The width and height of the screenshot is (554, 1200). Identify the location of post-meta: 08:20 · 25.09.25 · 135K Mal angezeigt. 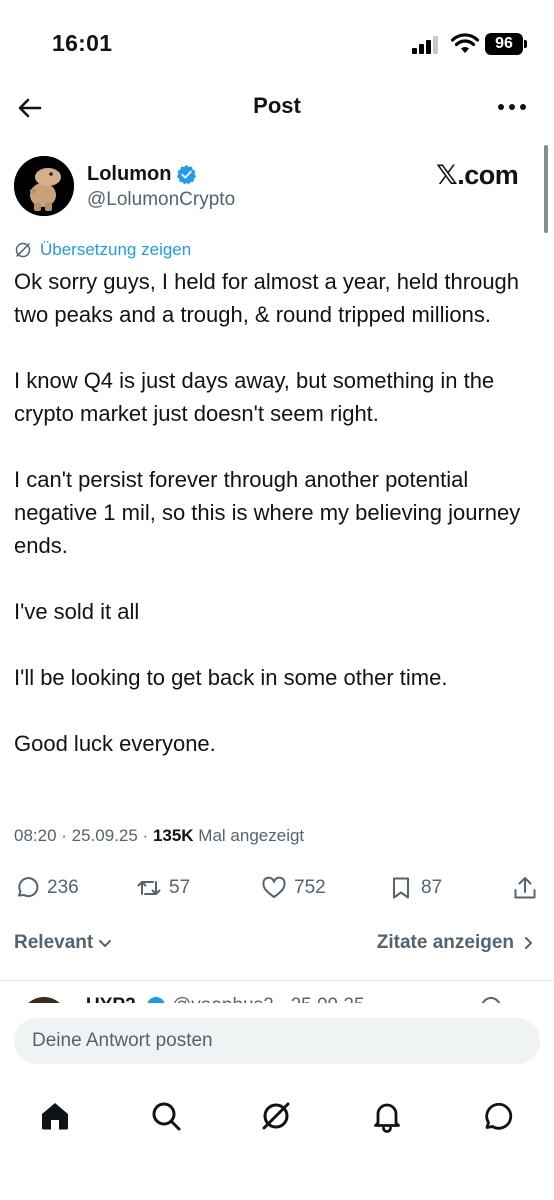
(159, 836).